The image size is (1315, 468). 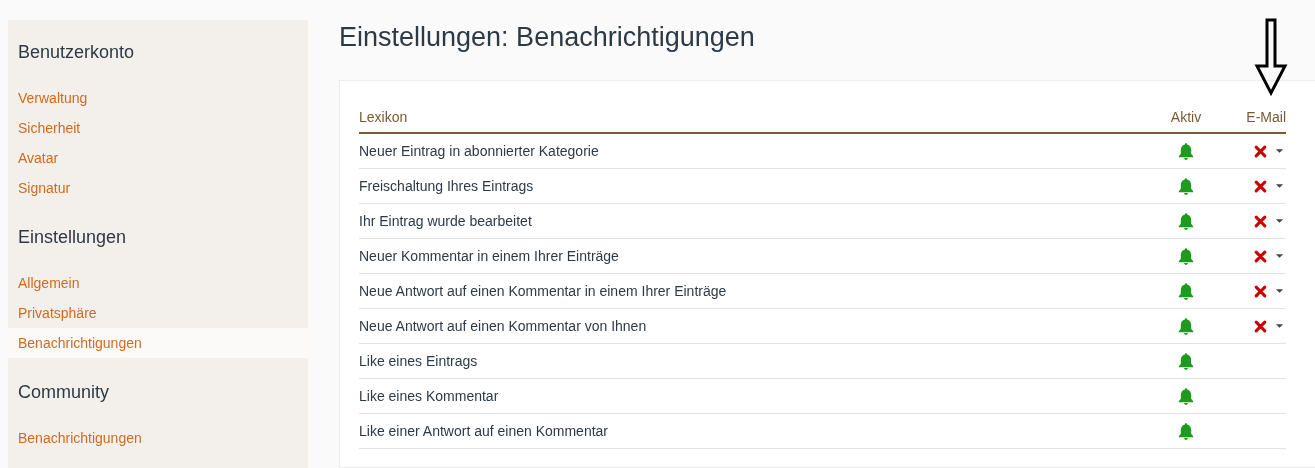 What do you see at coordinates (158, 188) in the screenshot?
I see `sidebar-link: Signatur` at bounding box center [158, 188].